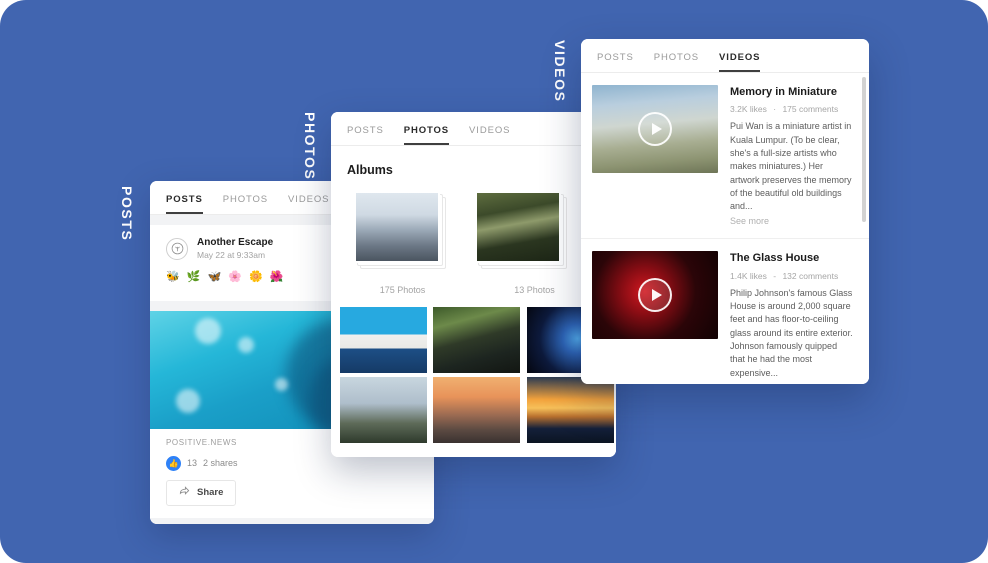  What do you see at coordinates (810, 275) in the screenshot?
I see `video-comment-count: 132 comments` at bounding box center [810, 275].